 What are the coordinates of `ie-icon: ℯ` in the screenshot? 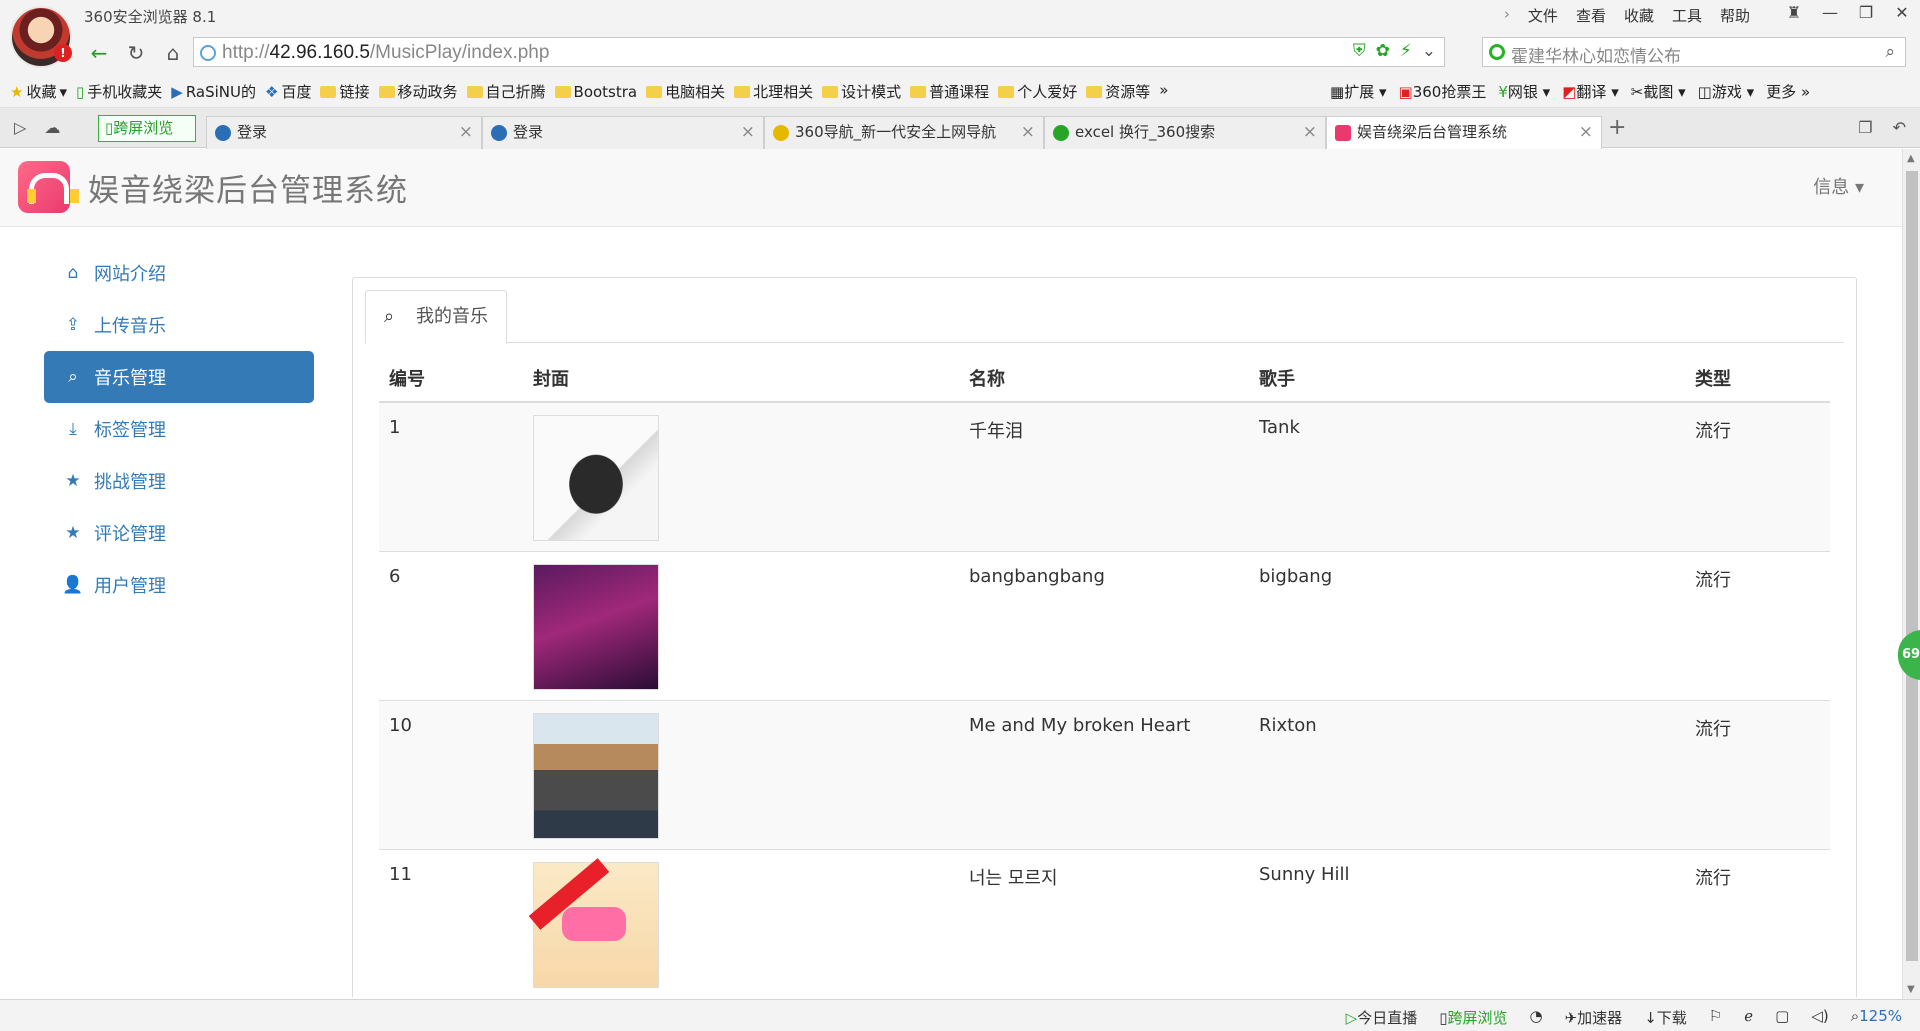 It's located at (1748, 1017).